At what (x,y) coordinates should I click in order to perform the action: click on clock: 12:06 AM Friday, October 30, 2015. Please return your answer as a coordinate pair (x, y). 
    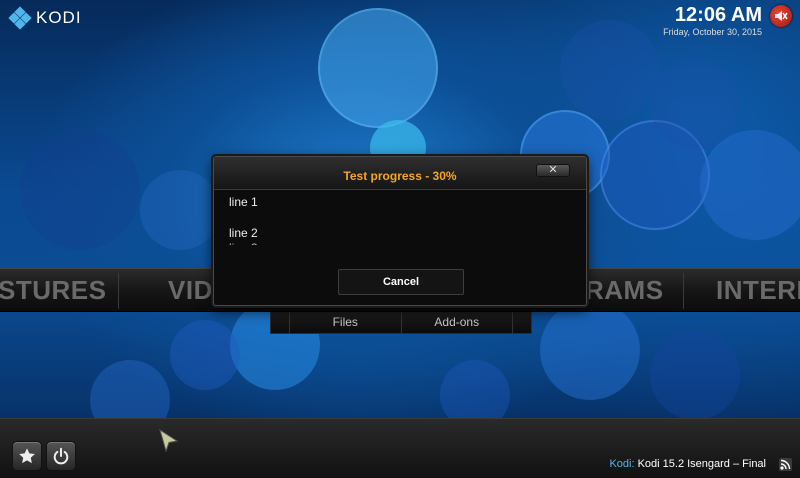
    Looking at the image, I should click on (712, 20).